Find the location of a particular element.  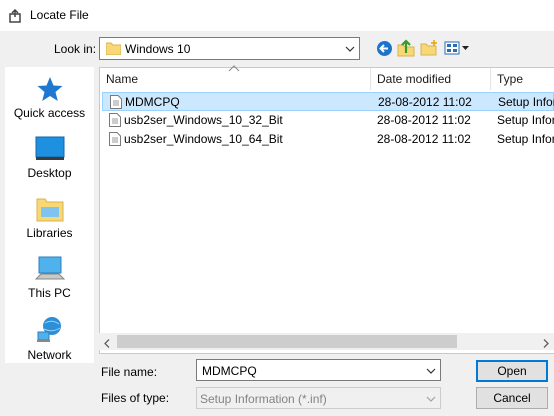

look-in-dropdown: Windows 10 is located at coordinates (229, 48).